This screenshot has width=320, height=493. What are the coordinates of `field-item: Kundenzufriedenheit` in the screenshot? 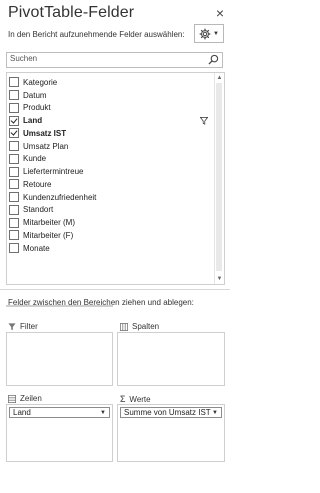 It's located at (111, 197).